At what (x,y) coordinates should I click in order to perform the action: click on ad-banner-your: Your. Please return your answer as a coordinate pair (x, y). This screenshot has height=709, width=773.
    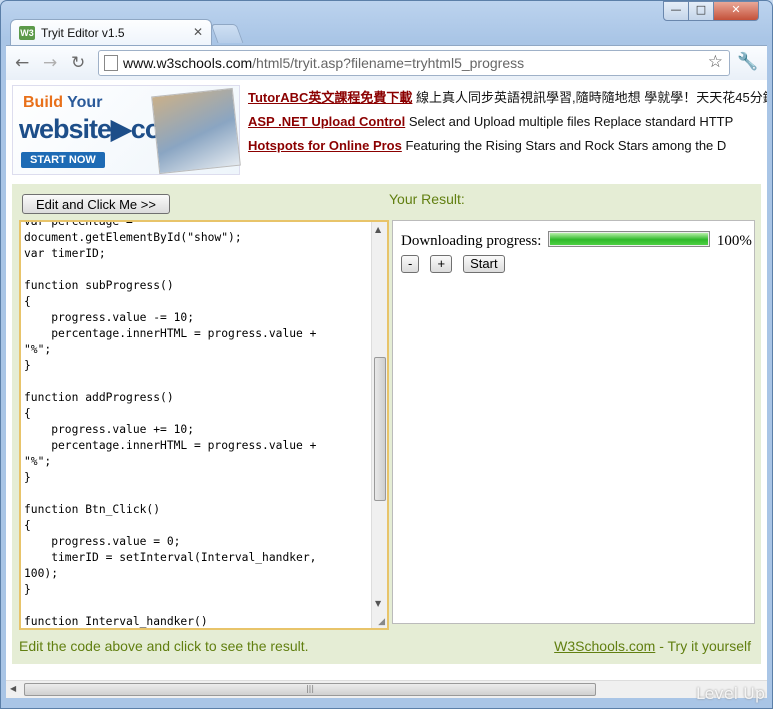
    Looking at the image, I should click on (85, 102).